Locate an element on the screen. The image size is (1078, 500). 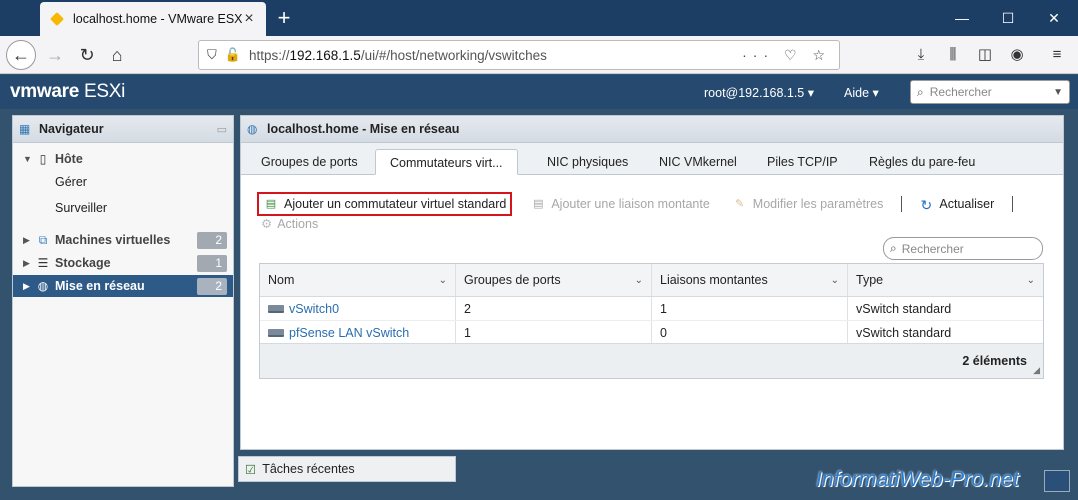
uplinks-cell: 1 is located at coordinates (750, 308).